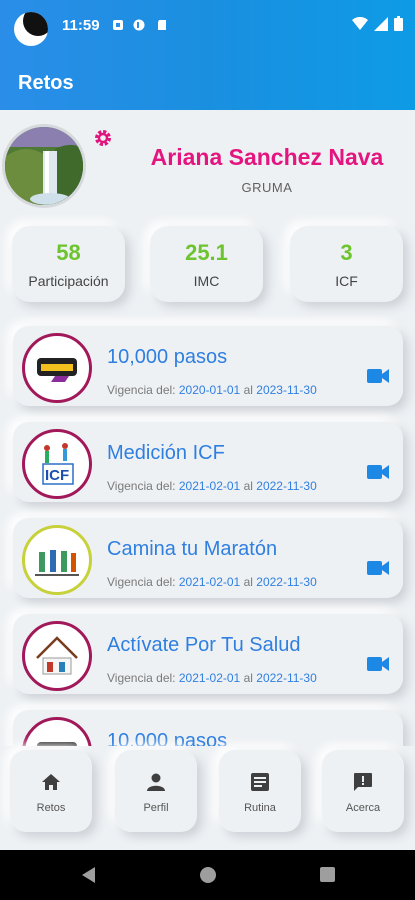 The height and width of the screenshot is (900, 415). I want to click on nav-acerca-button: Acerca, so click(363, 791).